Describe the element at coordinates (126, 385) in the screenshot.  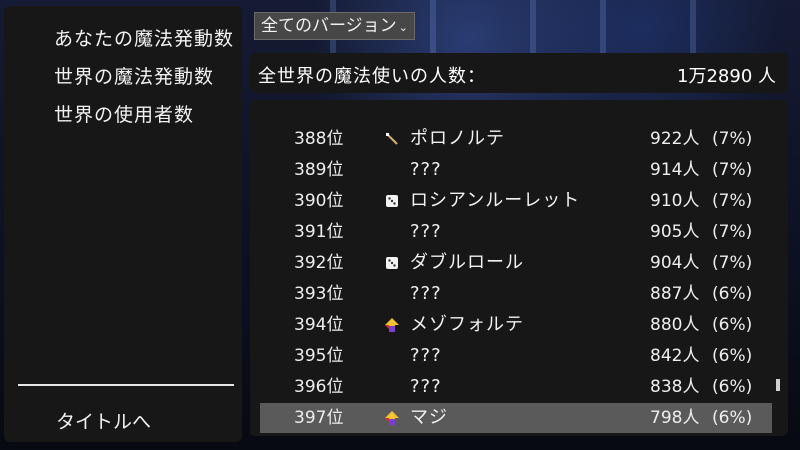
I see `menu-divider` at that location.